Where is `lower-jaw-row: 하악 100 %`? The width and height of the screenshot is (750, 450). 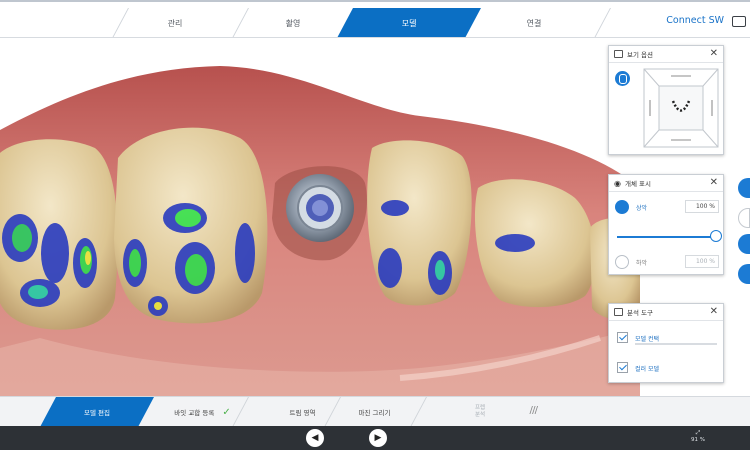
lower-jaw-row: 하악 100 % is located at coordinates (667, 262).